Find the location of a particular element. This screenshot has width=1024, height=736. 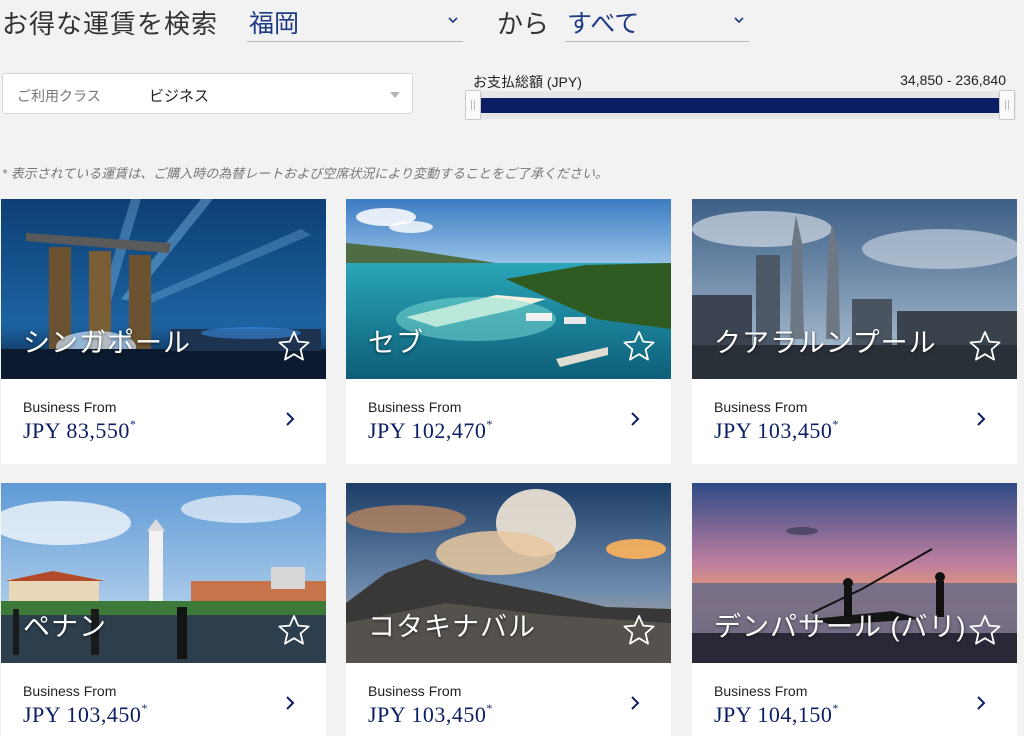

price-slider-range is located at coordinates (740, 105).